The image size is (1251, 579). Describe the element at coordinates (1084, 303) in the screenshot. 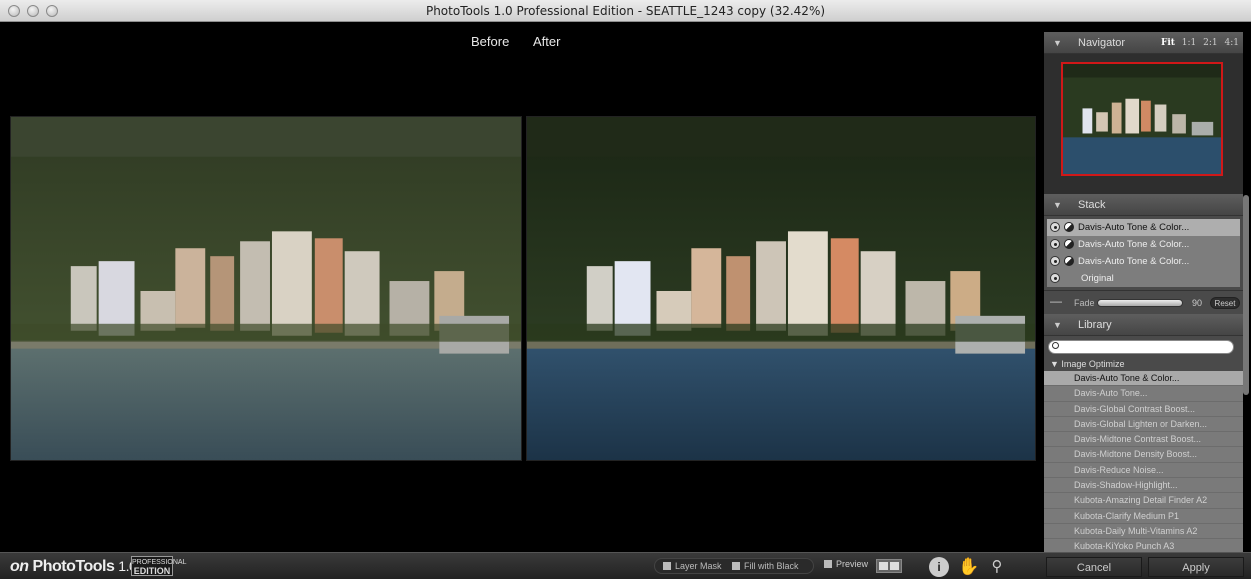

I see `fade-label: Fade` at that location.